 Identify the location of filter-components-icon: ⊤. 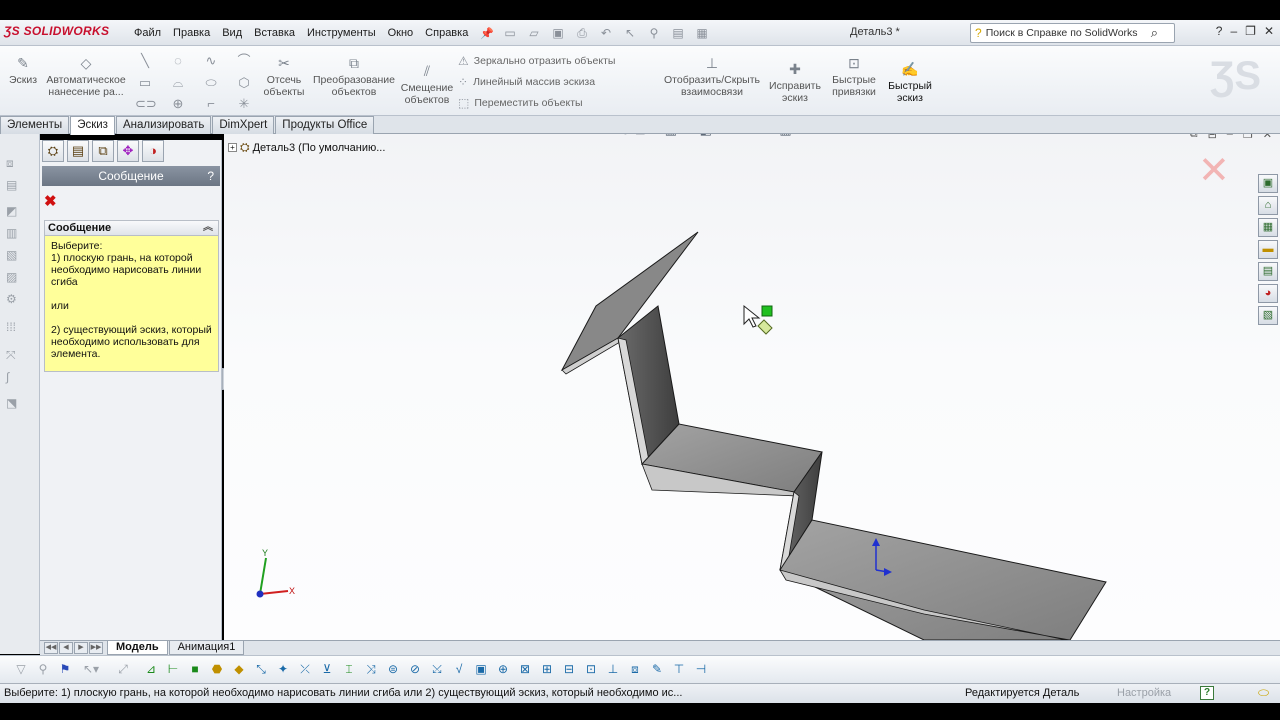
(679, 669).